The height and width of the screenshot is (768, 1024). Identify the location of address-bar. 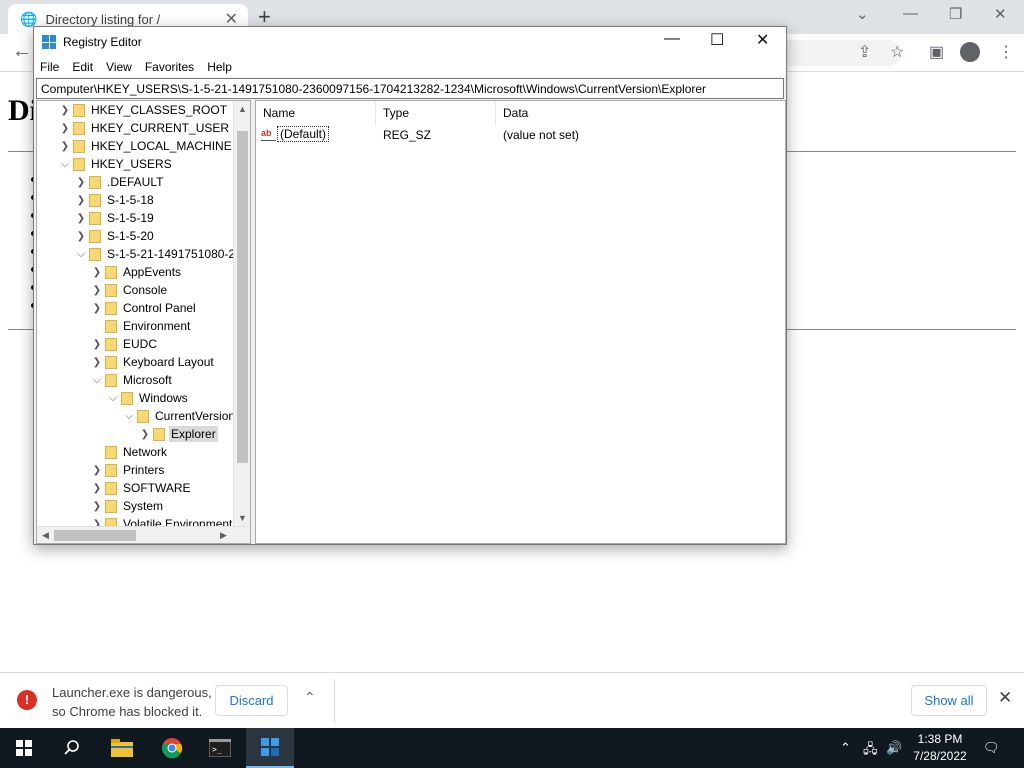
(844, 53).